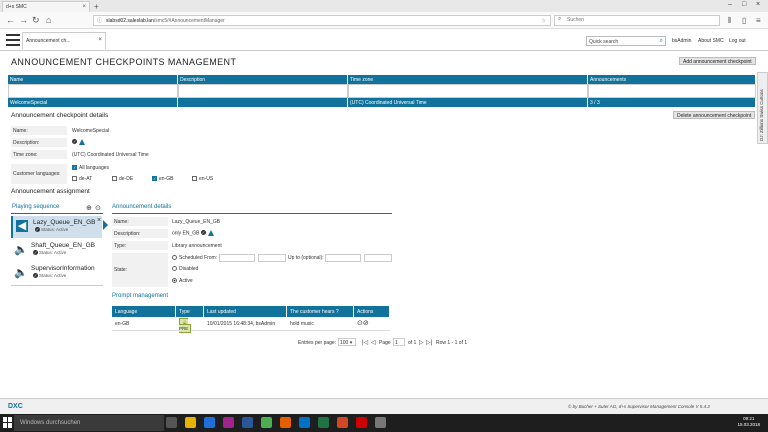 This screenshot has height=432, width=768. What do you see at coordinates (166, 179) in the screenshot?
I see `lang-label: en-GB` at bounding box center [166, 179].